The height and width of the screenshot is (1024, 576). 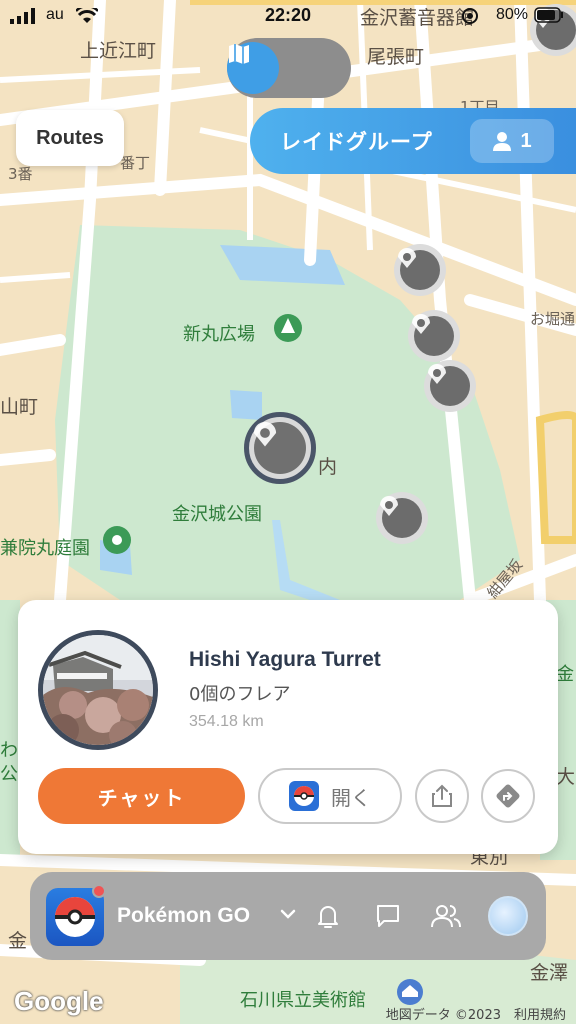 I want to click on map-label: 番丁, so click(x=135, y=163).